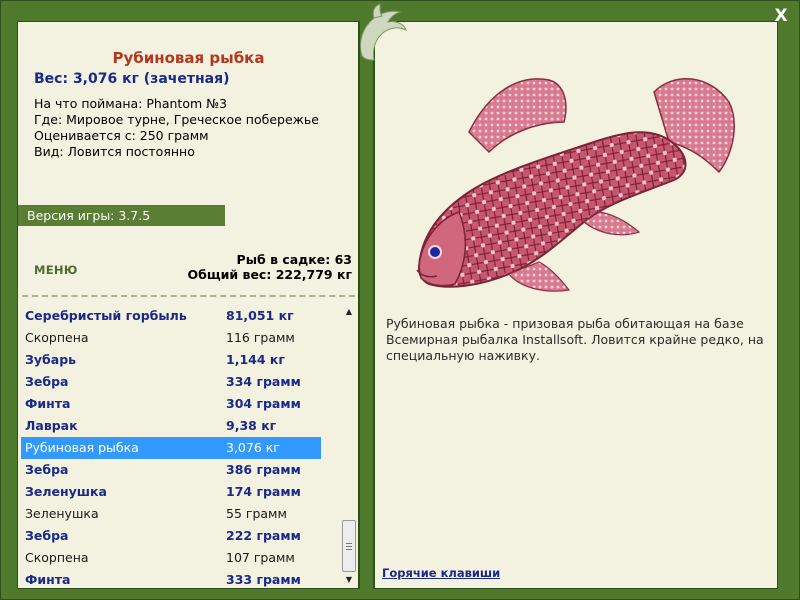  I want to click on fish-weight-value: 334 грамм, so click(263, 381).